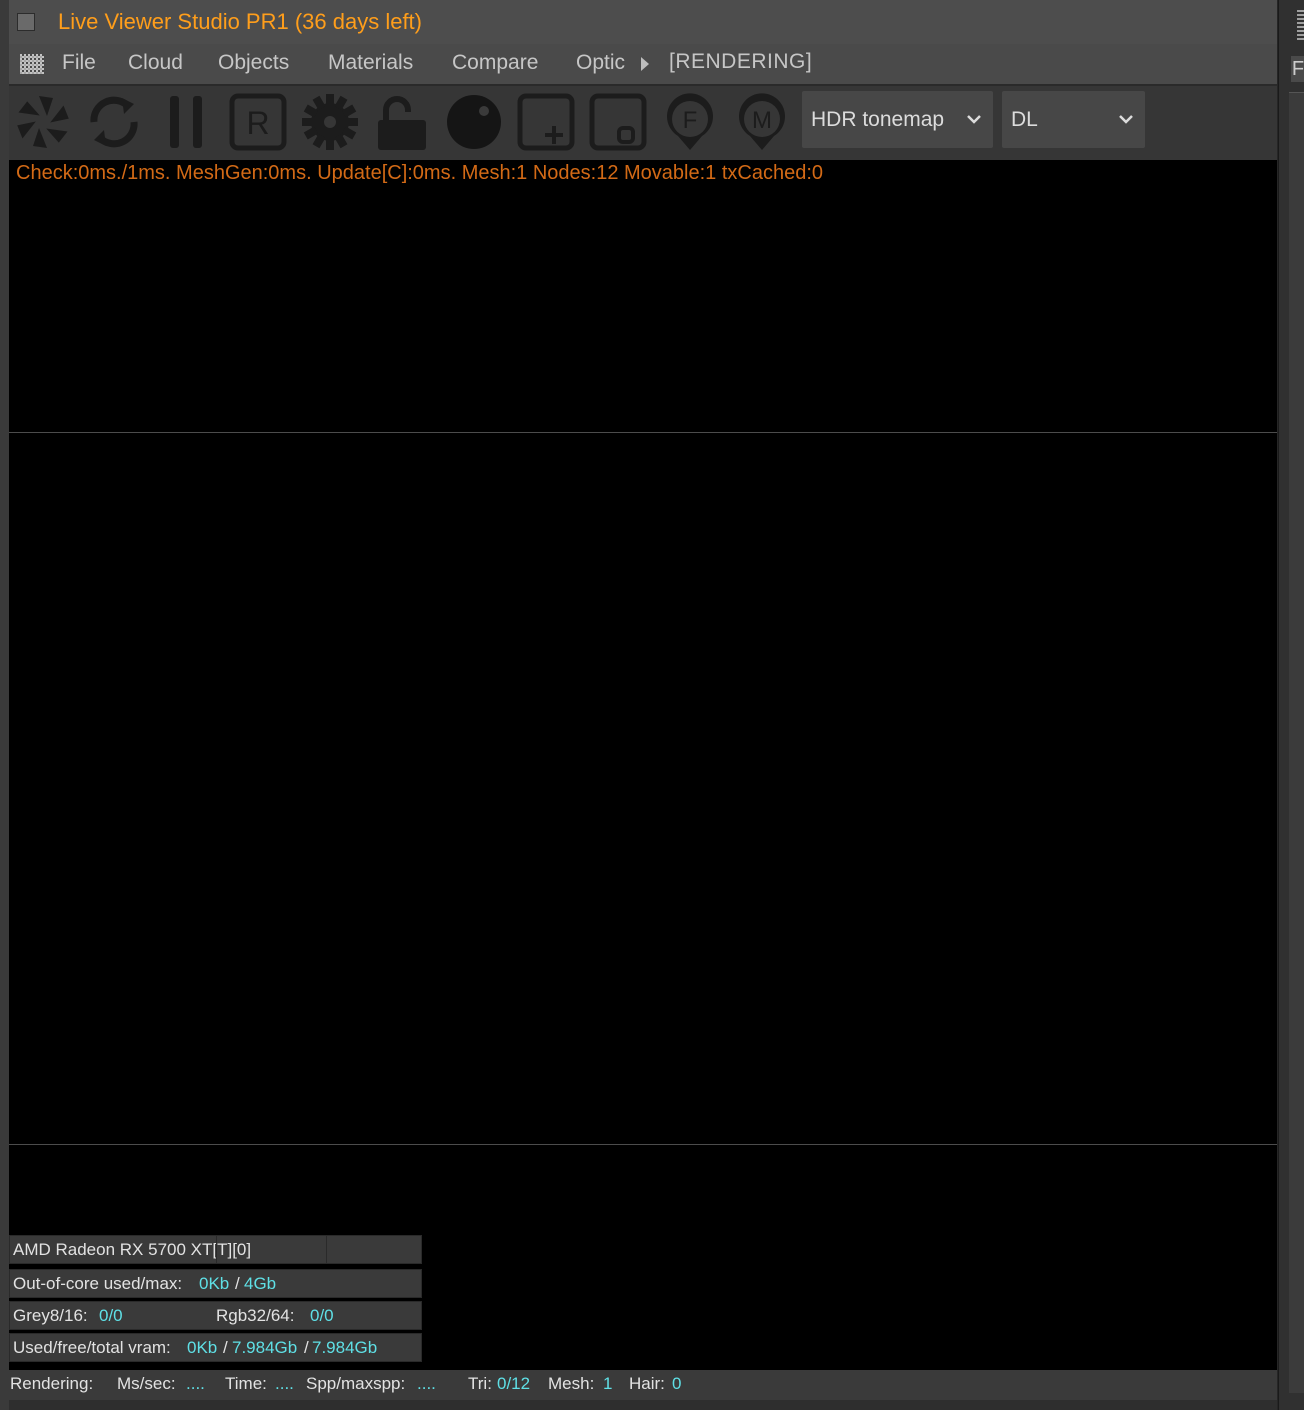  I want to click on window-title: Live Viewer Studio PR1 (36 days left), so click(240, 21).